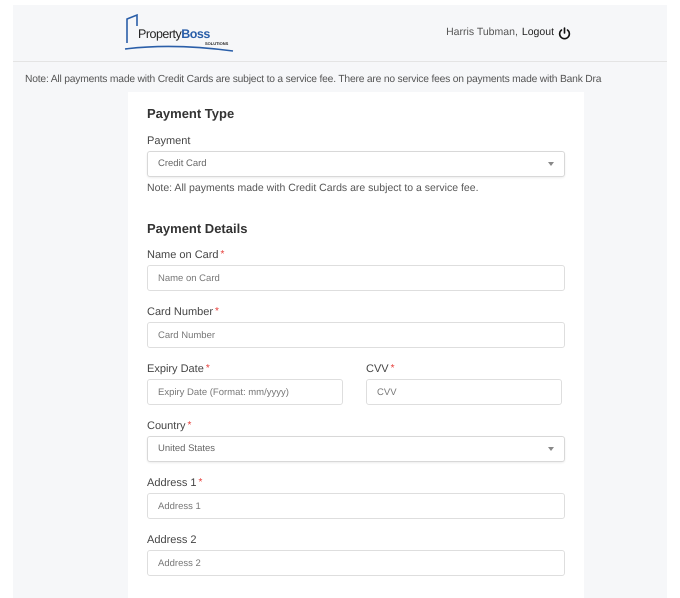 This screenshot has width=680, height=598. What do you see at coordinates (464, 392) in the screenshot?
I see `input-field: CVV` at bounding box center [464, 392].